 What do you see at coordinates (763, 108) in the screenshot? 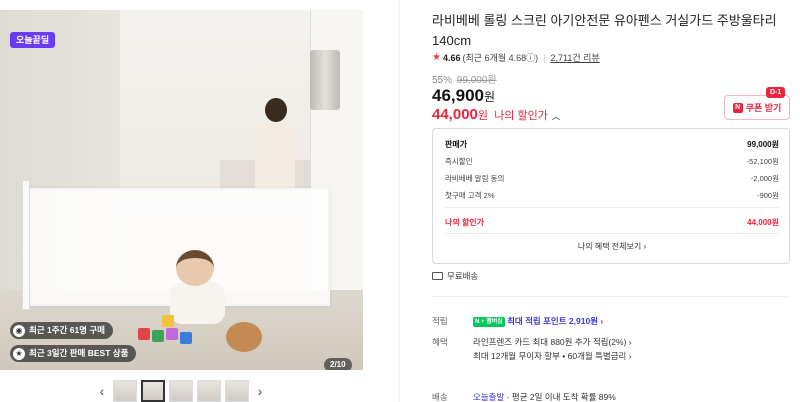
I see `coupon-label: 쿠폰 받기` at bounding box center [763, 108].